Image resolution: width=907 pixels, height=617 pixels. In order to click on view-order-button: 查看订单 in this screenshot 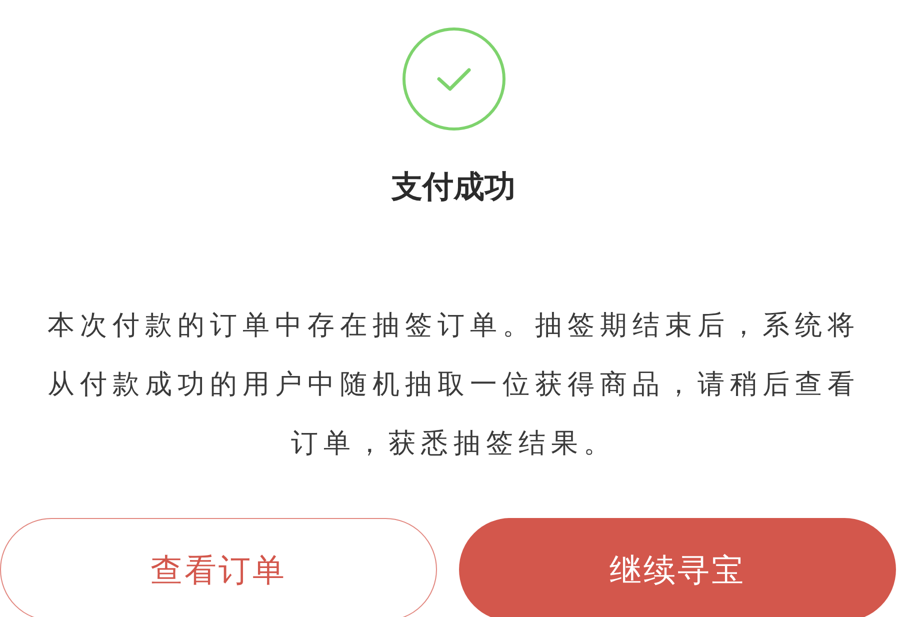, I will do `click(218, 567)`.